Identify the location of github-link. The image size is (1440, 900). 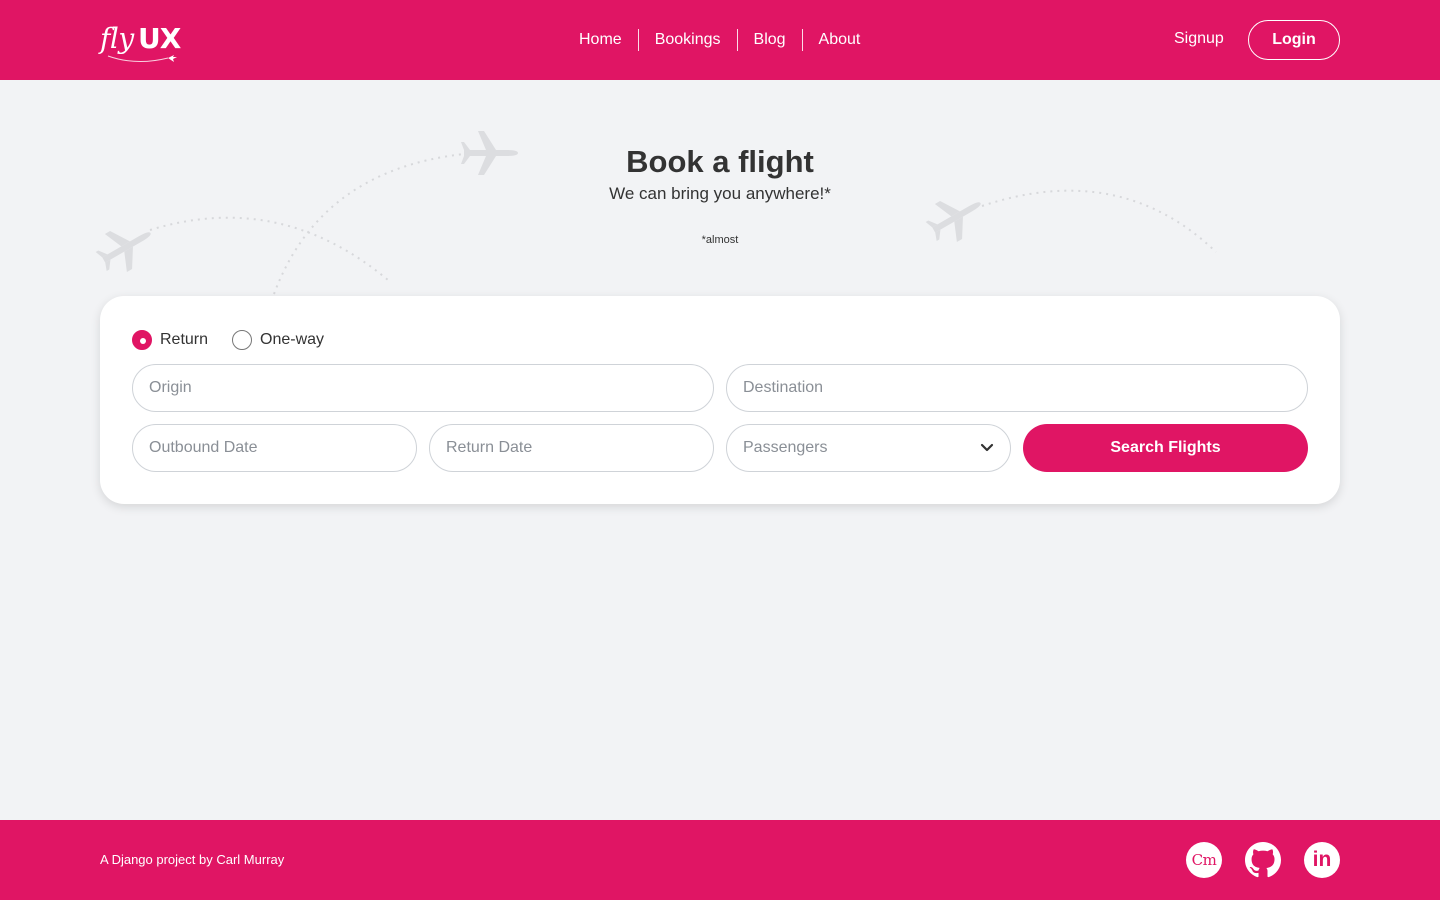
(1263, 860).